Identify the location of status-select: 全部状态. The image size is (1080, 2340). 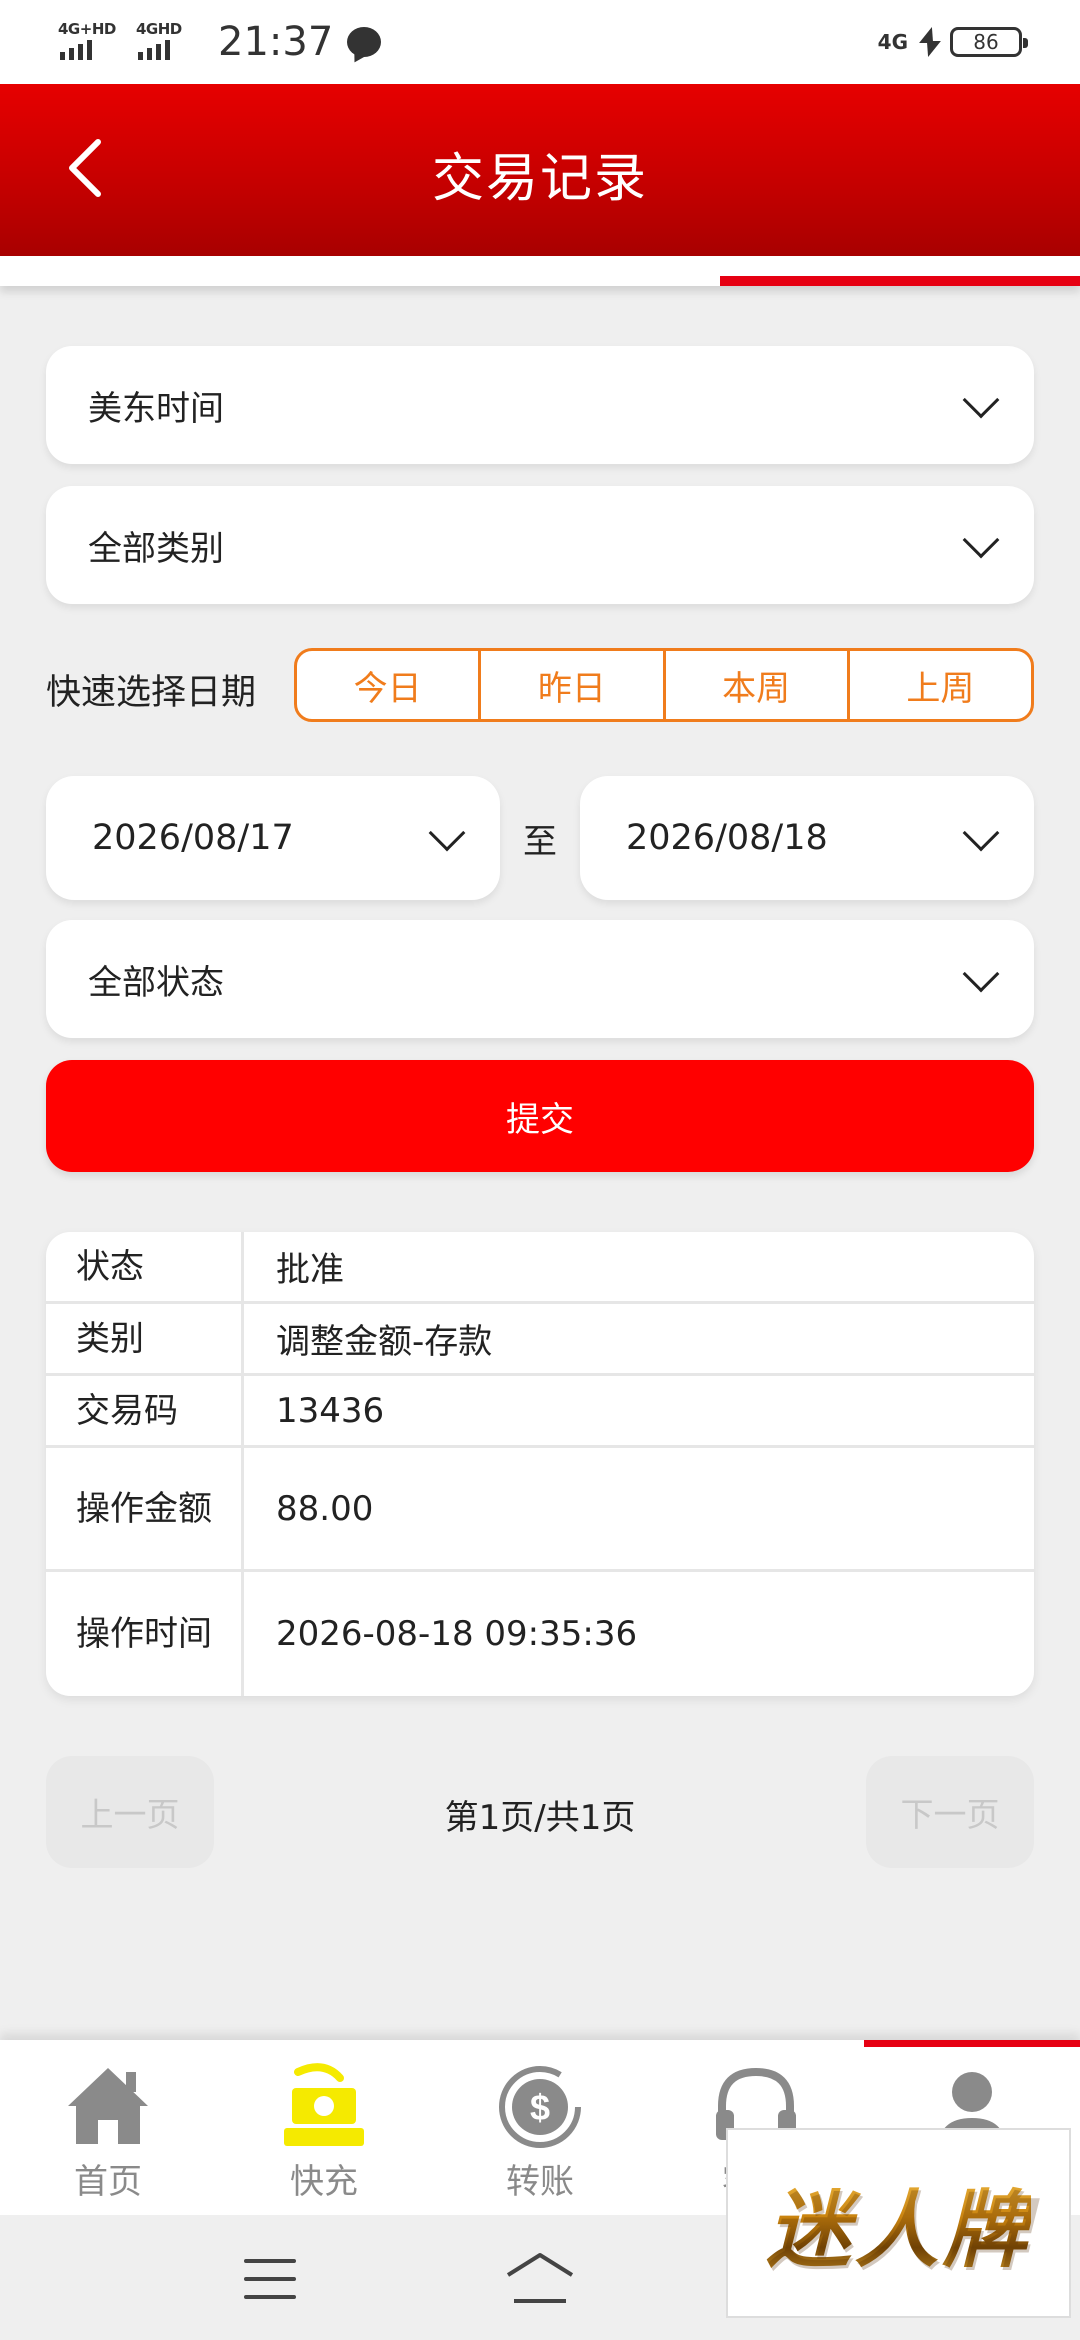
(540, 979).